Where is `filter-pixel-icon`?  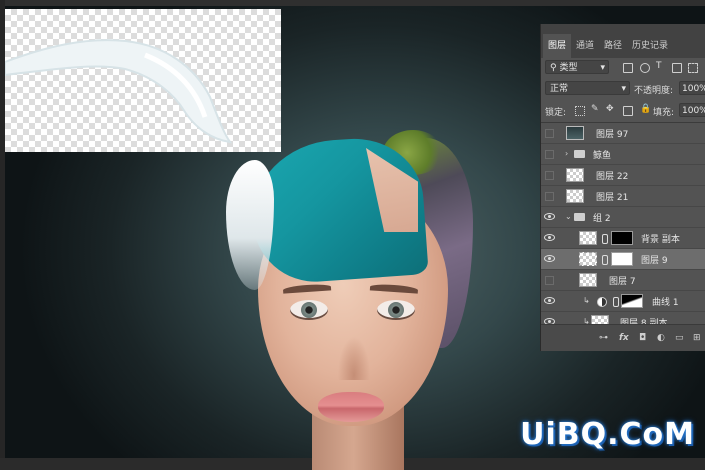 filter-pixel-icon is located at coordinates (628, 68).